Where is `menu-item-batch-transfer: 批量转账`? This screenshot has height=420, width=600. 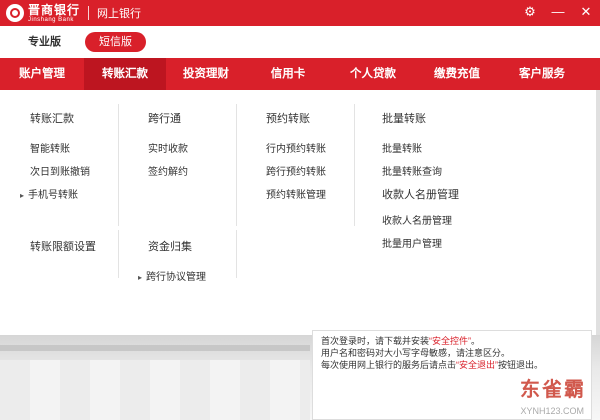
menu-item-batch-transfer: 批量转账 is located at coordinates (420, 147).